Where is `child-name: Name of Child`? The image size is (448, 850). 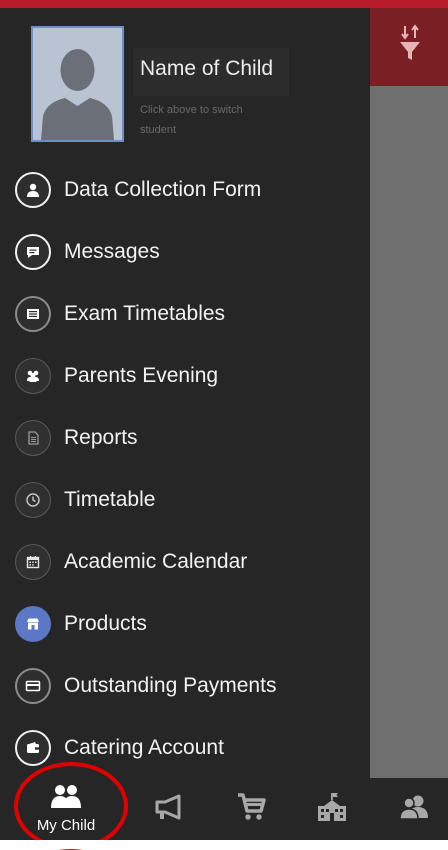 child-name: Name of Child is located at coordinates (206, 69).